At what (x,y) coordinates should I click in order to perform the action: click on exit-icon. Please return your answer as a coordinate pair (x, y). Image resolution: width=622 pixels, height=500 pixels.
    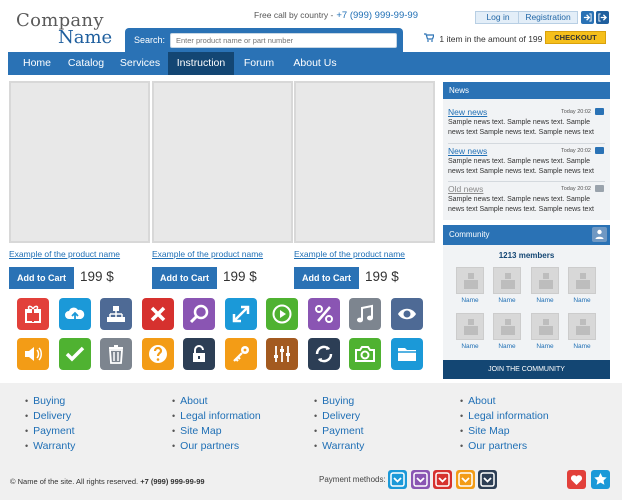
    Looking at the image, I should click on (602, 17).